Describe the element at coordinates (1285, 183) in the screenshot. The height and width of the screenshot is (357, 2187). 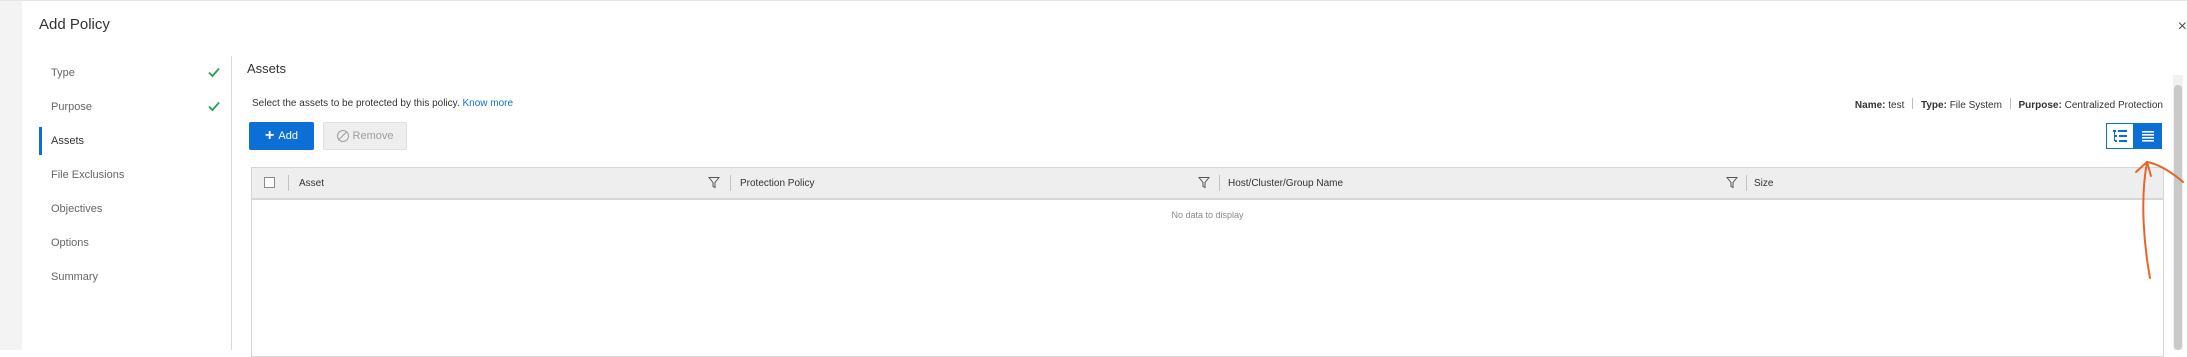
I see `column-header-host-cluster-group-name: Host/Cluster/Group Name` at that location.